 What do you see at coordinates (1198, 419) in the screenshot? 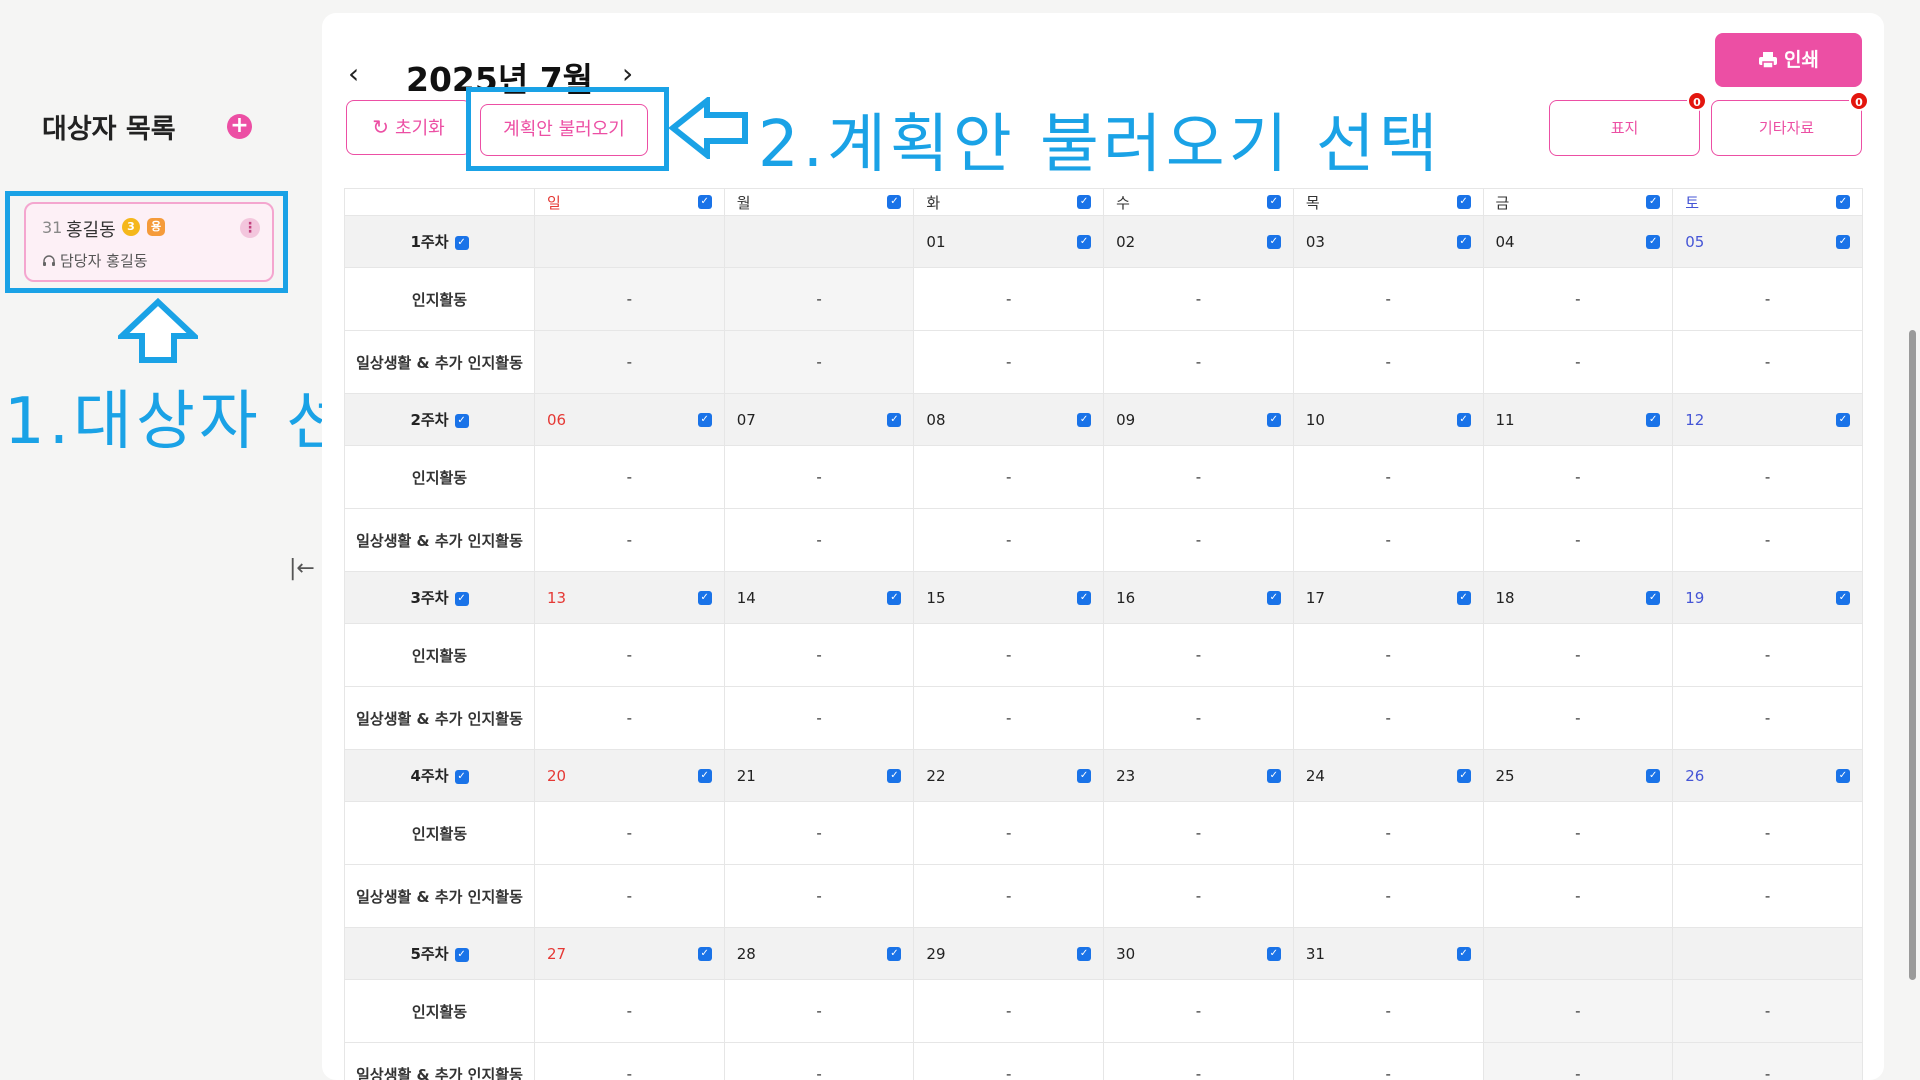
I see `date-cell: 09 ✓` at bounding box center [1198, 419].